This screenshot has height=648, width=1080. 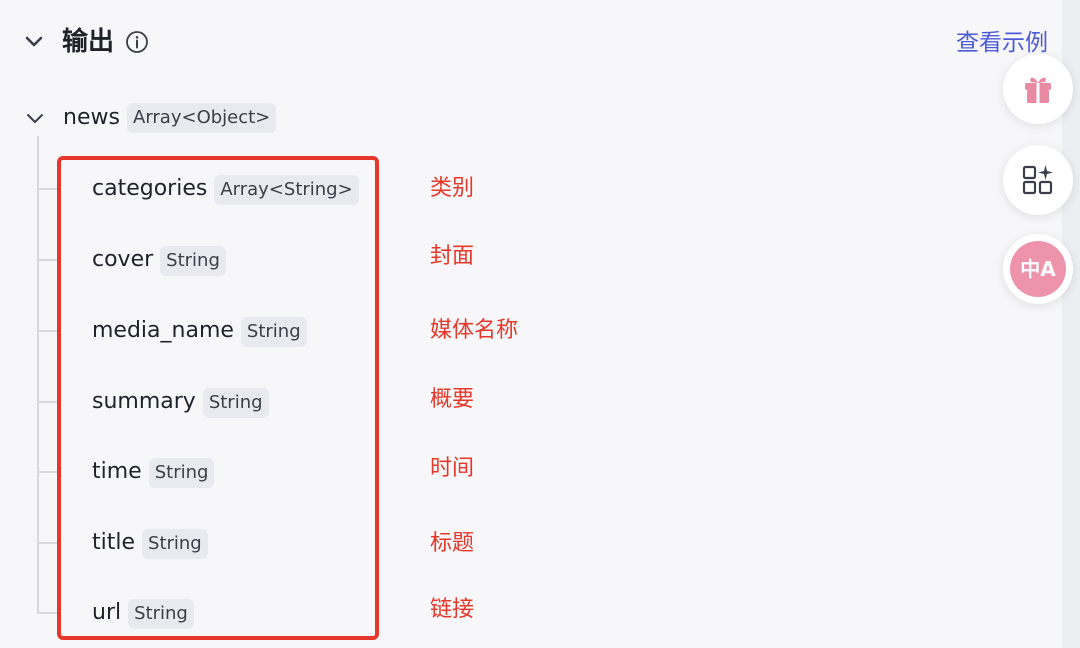 I want to click on field-note-title: 标题, so click(x=452, y=543).